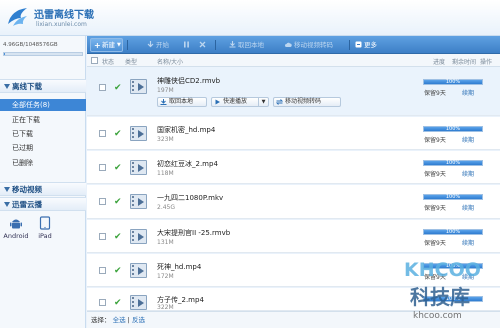 Image resolution: width=500 pixels, height=328 pixels. I want to click on task-name: 初恋红豆冰_2.mp4, so click(187, 164).